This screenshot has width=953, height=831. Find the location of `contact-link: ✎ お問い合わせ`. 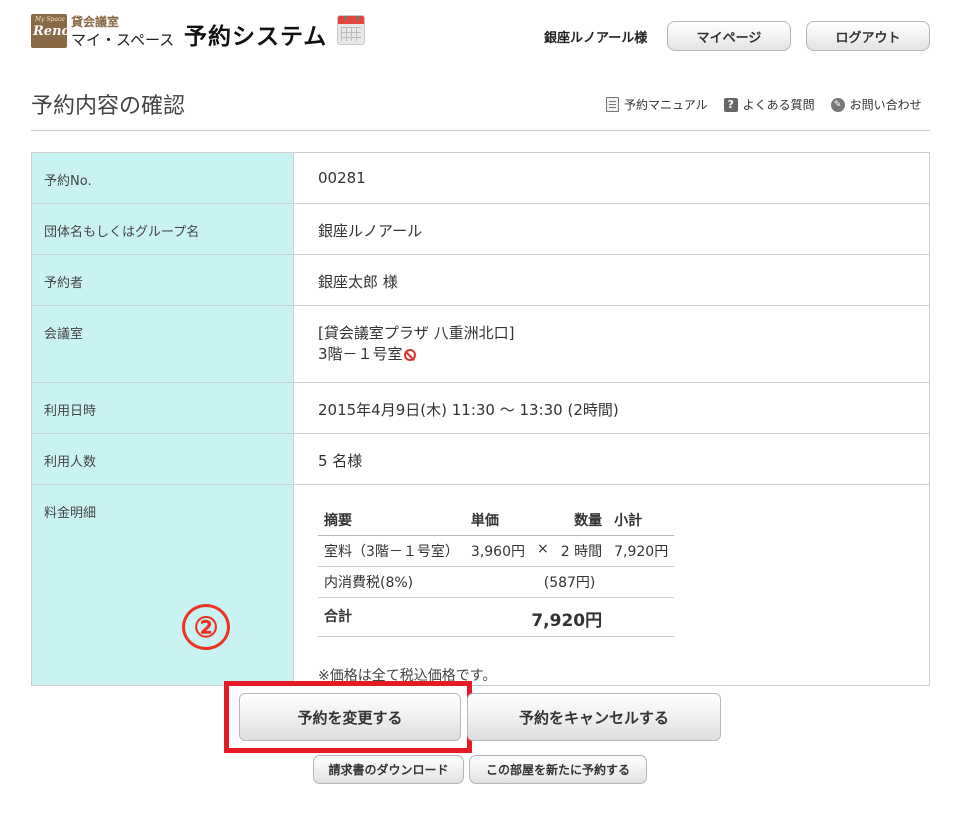

contact-link: ✎ お問い合わせ is located at coordinates (876, 104).